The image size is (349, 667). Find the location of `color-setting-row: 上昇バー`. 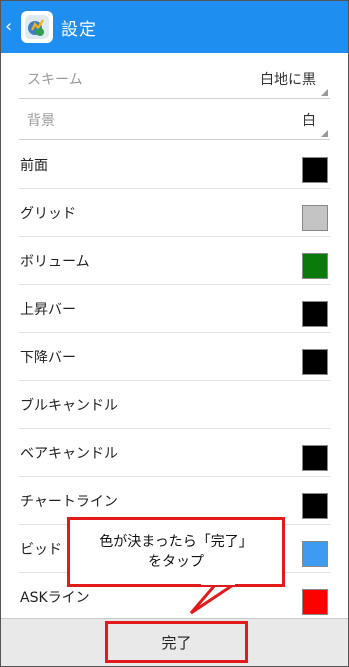

color-setting-row: 上昇バー is located at coordinates (174, 309).